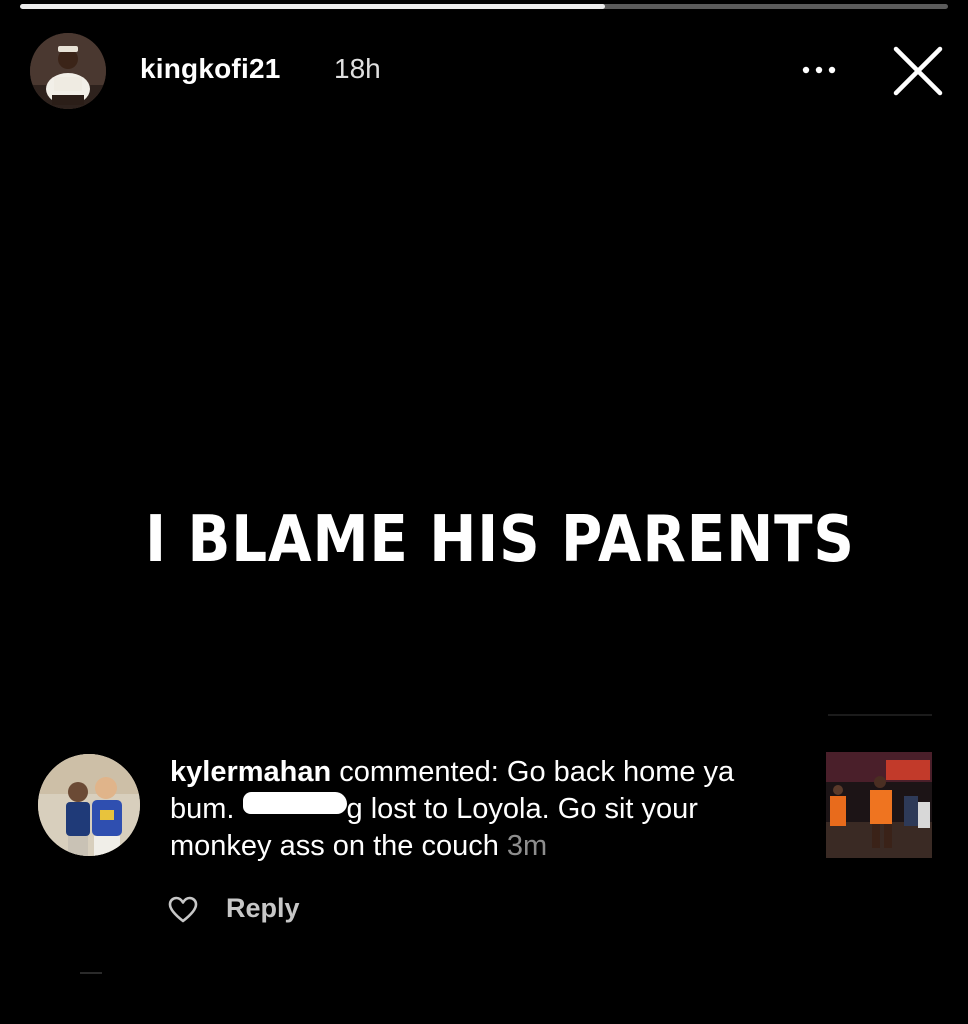  Describe the element at coordinates (490, 71) in the screenshot. I see `story-header: kingkofi21 18h` at that location.